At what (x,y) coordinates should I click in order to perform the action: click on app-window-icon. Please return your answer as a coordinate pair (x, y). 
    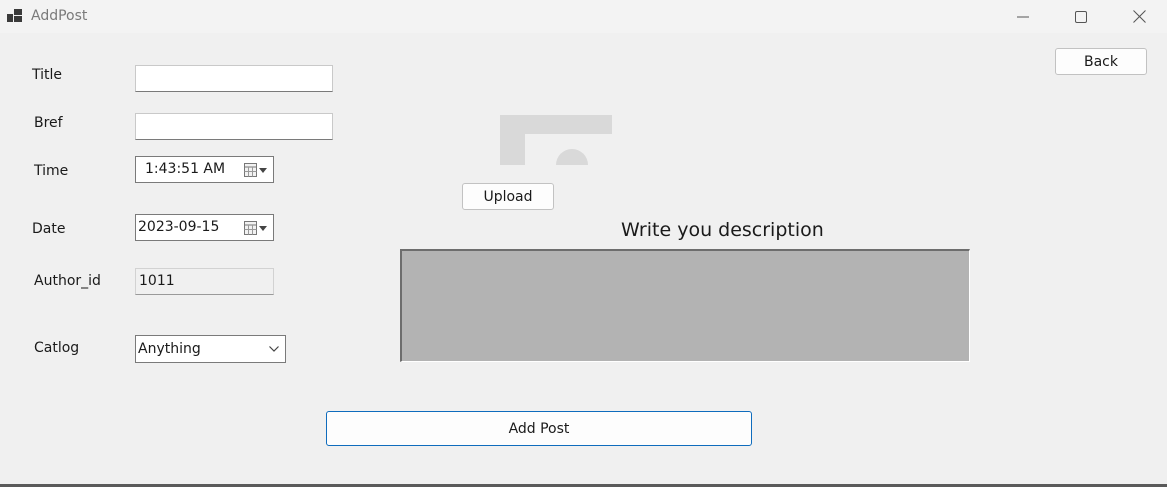
    Looking at the image, I should click on (14, 15).